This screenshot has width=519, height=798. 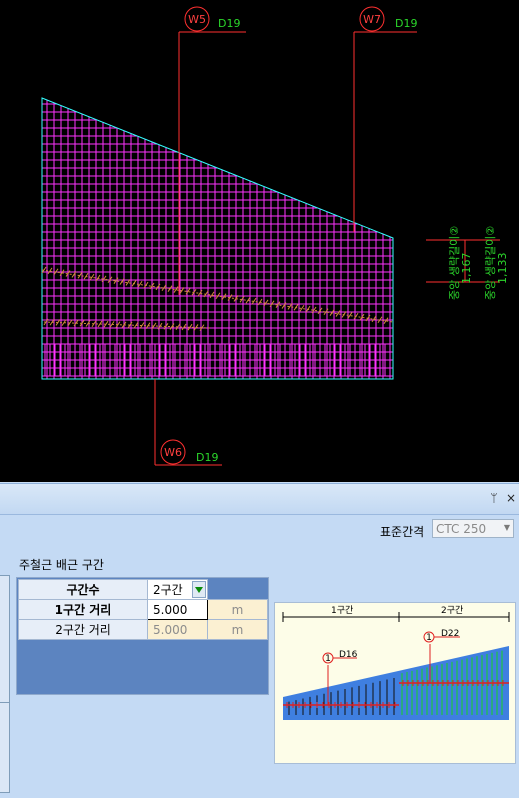 What do you see at coordinates (61, 565) in the screenshot?
I see `section-title: 주철근 배근 구간` at bounding box center [61, 565].